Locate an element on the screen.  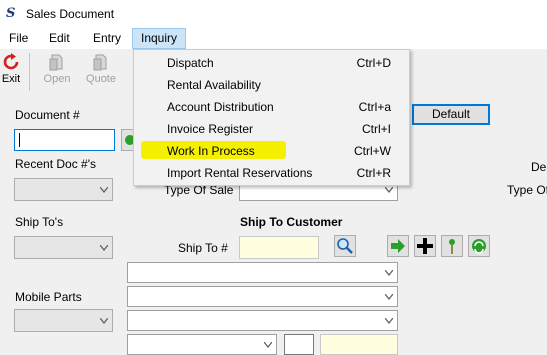
refresh-icon is located at coordinates (479, 246).